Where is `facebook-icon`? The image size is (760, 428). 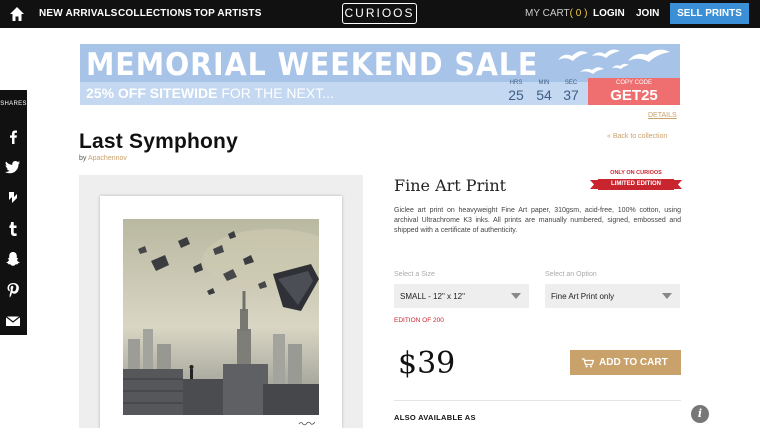 facebook-icon is located at coordinates (13, 137).